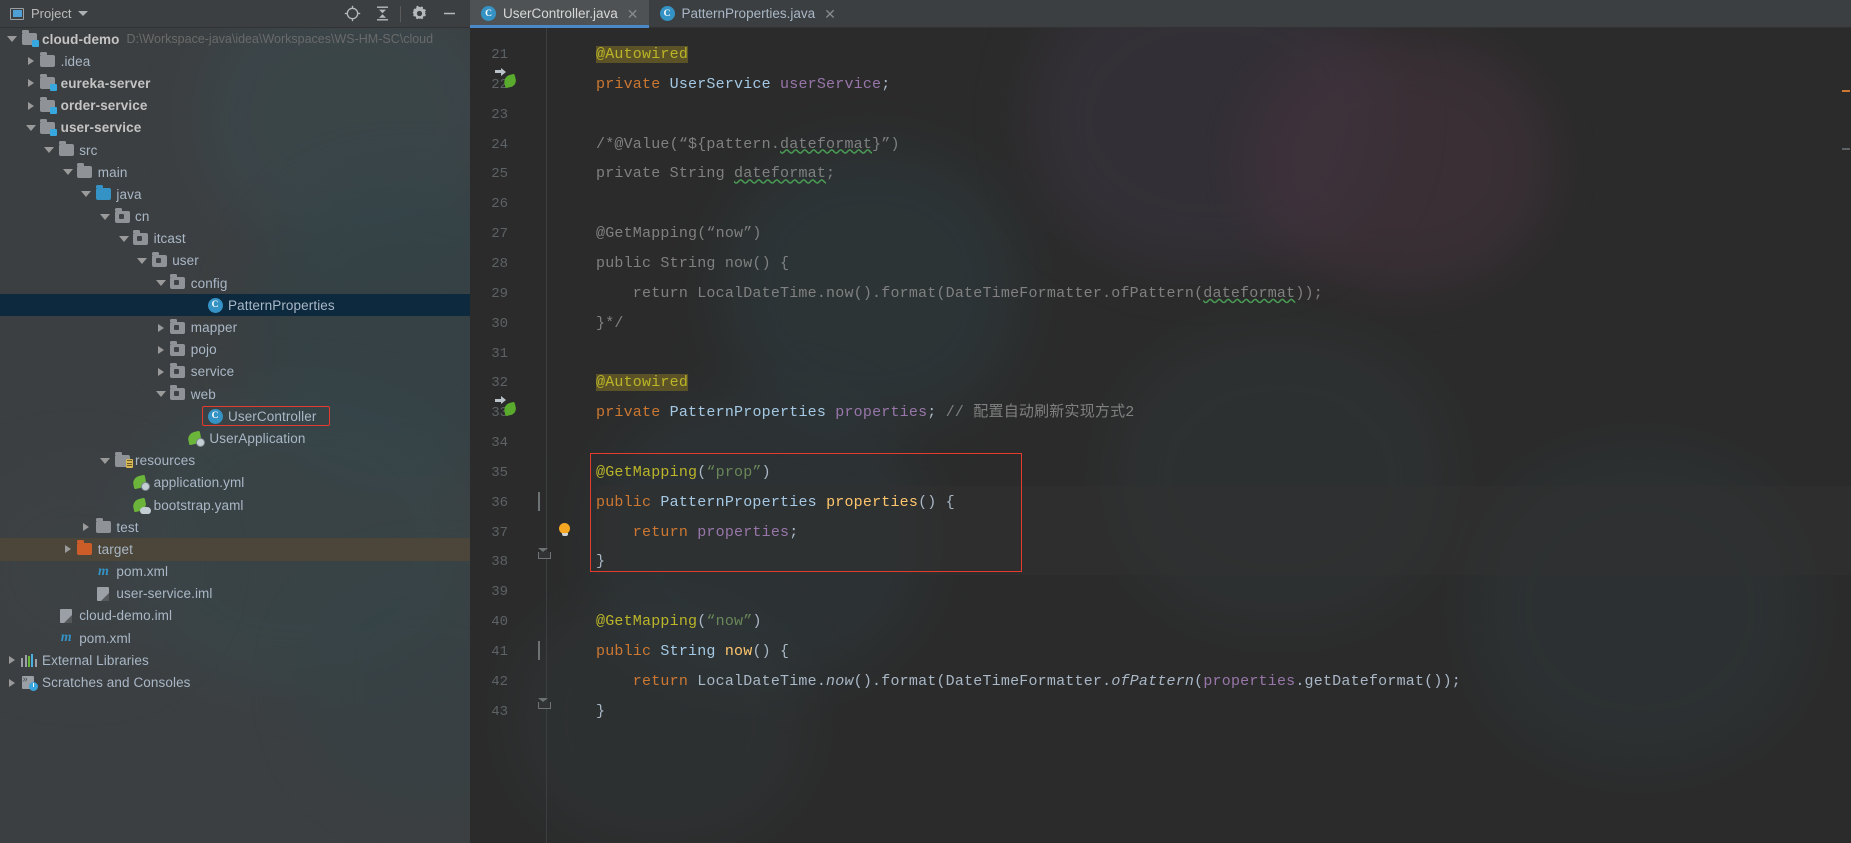 This screenshot has width=1851, height=843. Describe the element at coordinates (235, 172) in the screenshot. I see `tree-item-main: main` at that location.